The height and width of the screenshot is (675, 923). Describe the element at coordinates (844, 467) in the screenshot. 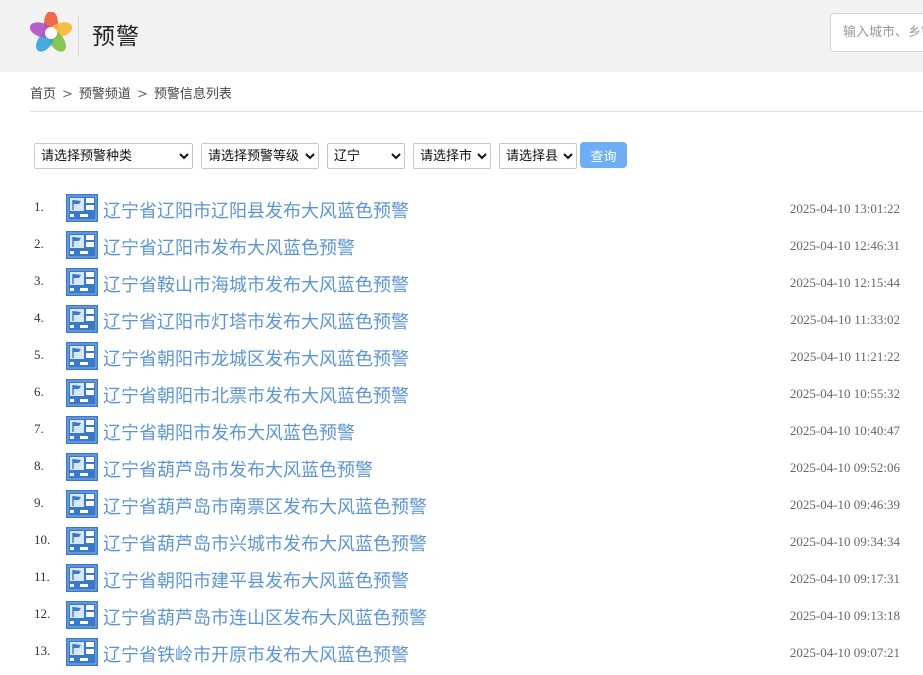

I see `warning-time: 2025-04-10 09:52:06` at that location.